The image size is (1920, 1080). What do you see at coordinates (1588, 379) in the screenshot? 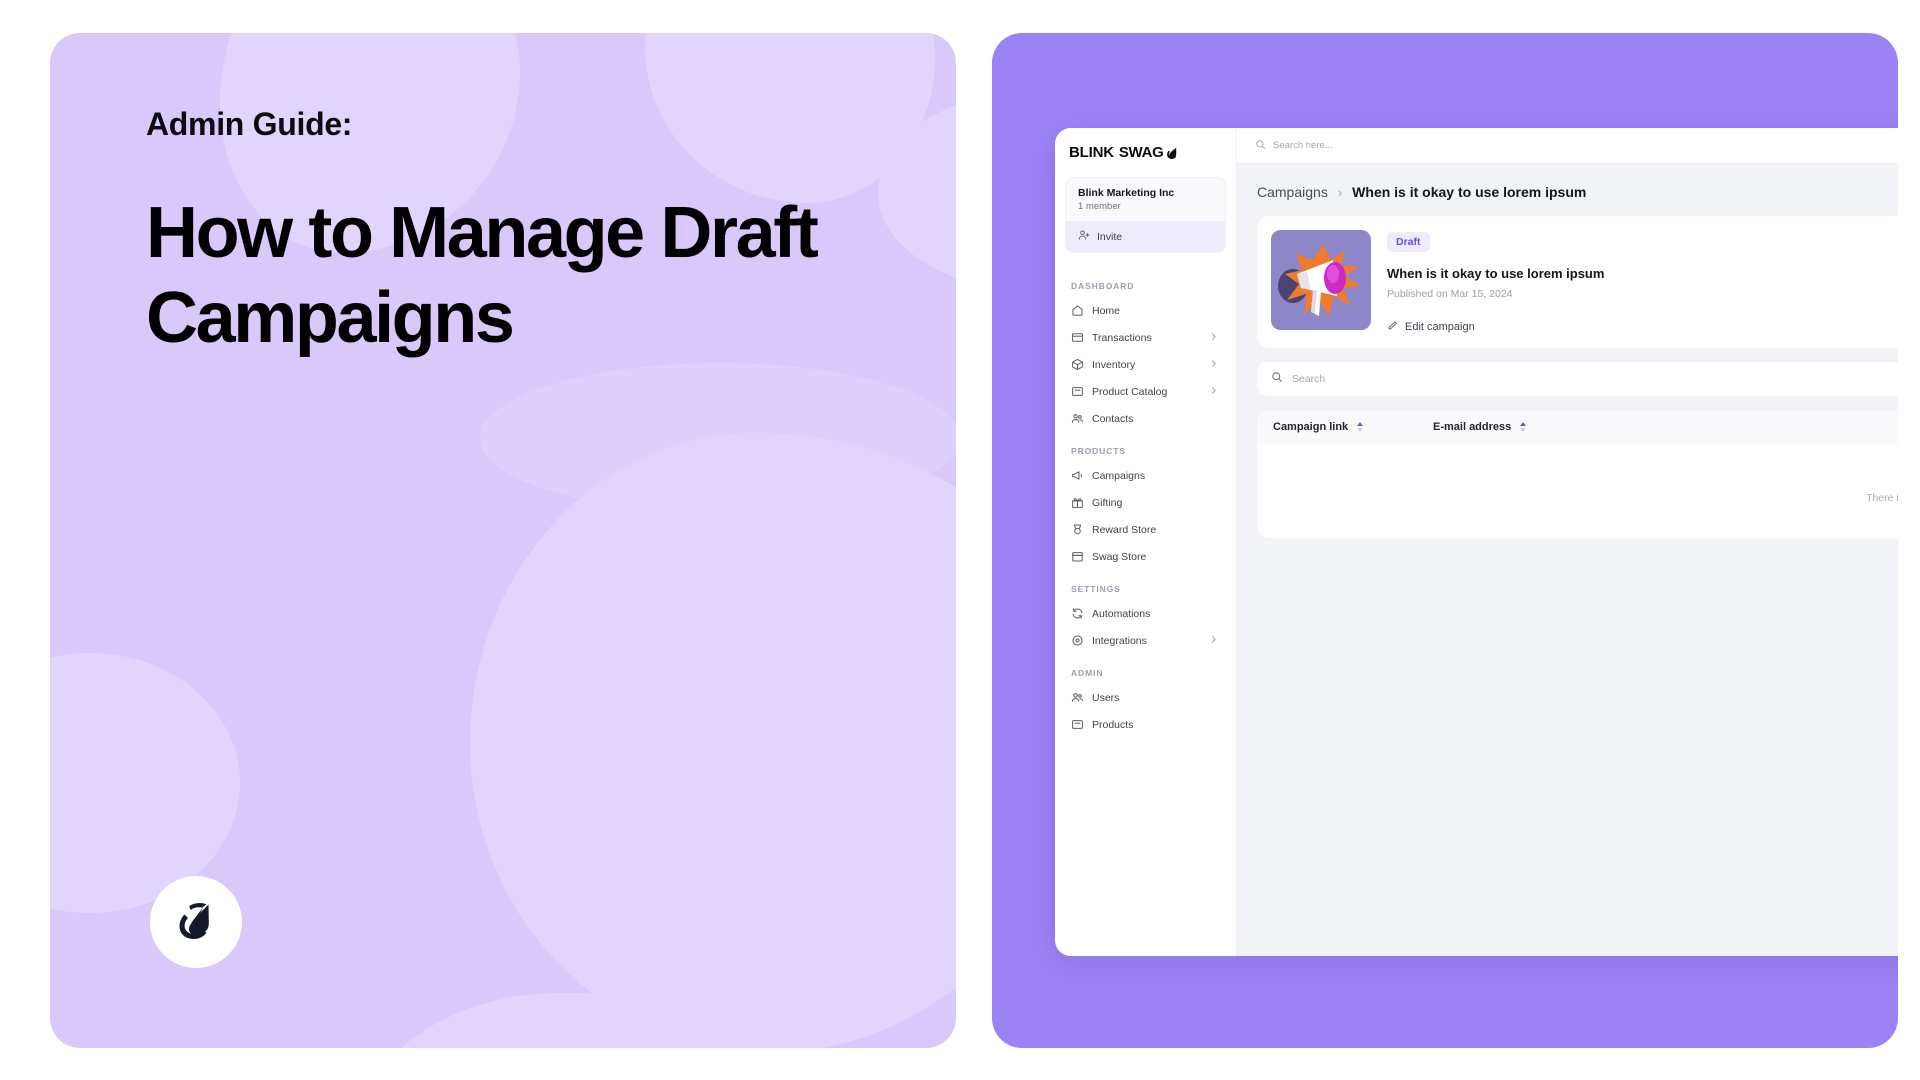
I see `table-search-bar: Search` at bounding box center [1588, 379].